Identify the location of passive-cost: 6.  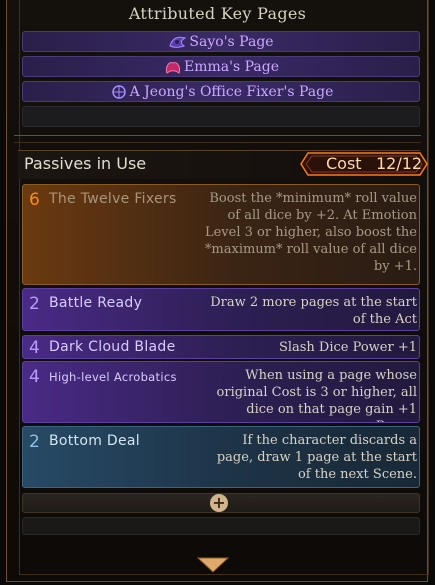
(34, 200).